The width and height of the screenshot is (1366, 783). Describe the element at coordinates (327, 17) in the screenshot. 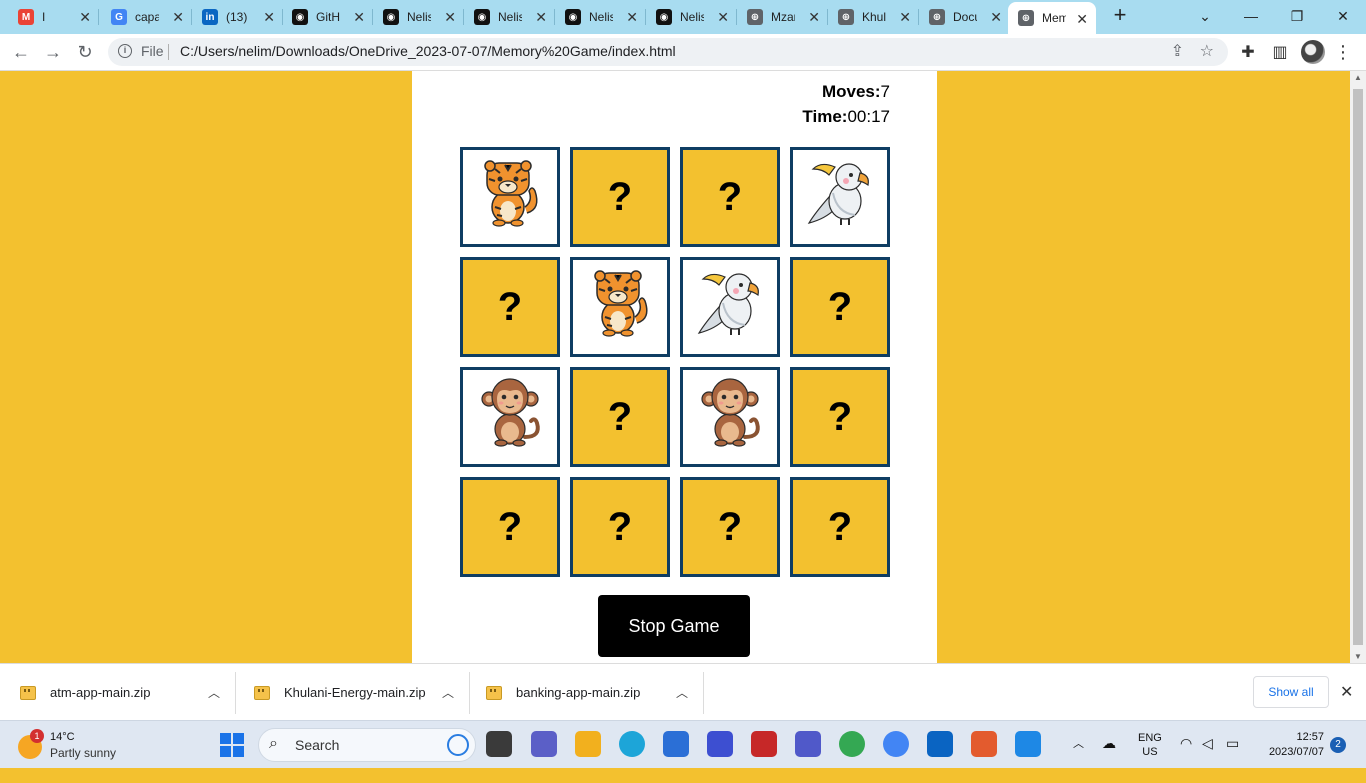

I see `browser-tab: ◉ GitH ✕` at that location.